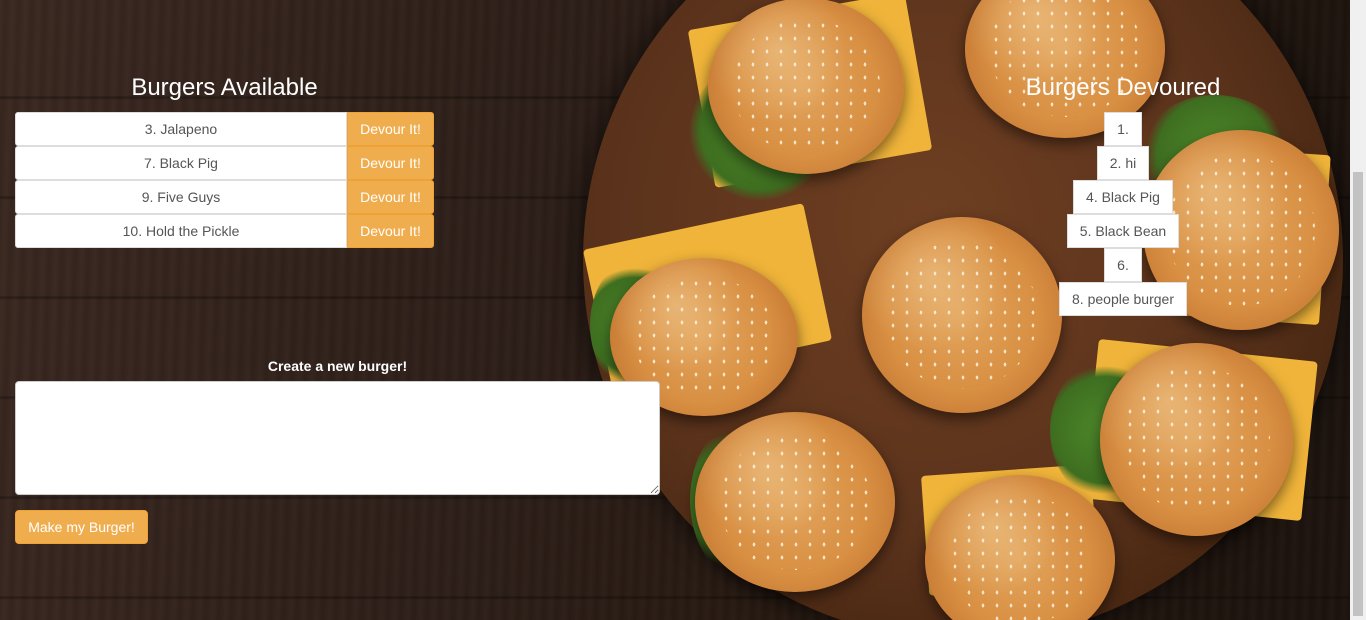 The width and height of the screenshot is (1366, 620). I want to click on available-burger-row: 10. Hold the Pickle Devour It!, so click(224, 231).